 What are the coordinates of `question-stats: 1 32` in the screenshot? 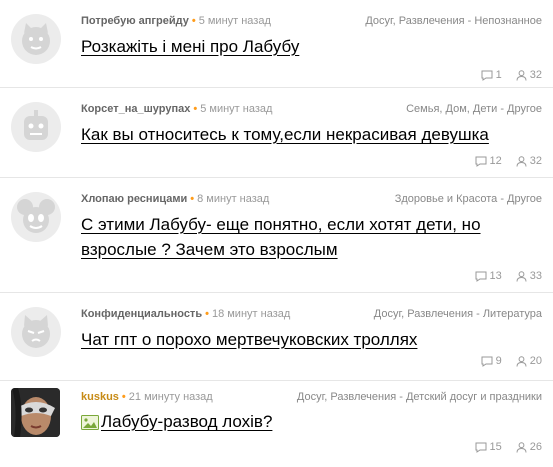 It's located at (511, 75).